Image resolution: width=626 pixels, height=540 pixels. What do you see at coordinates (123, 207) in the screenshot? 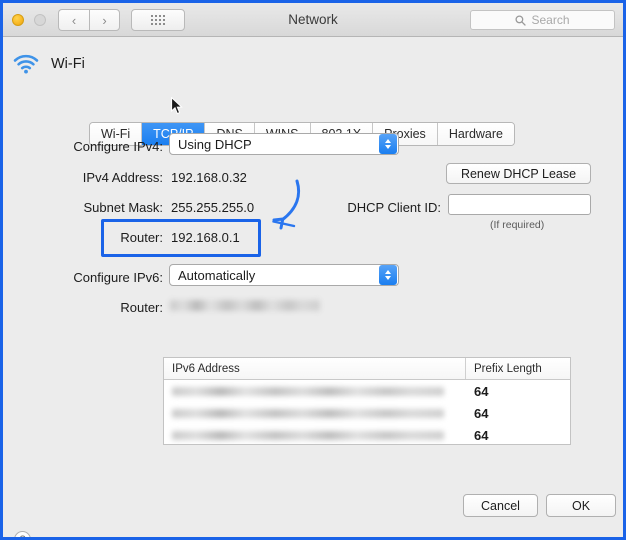
I see `subnet-mask-label: Subnet Mask:` at bounding box center [123, 207].